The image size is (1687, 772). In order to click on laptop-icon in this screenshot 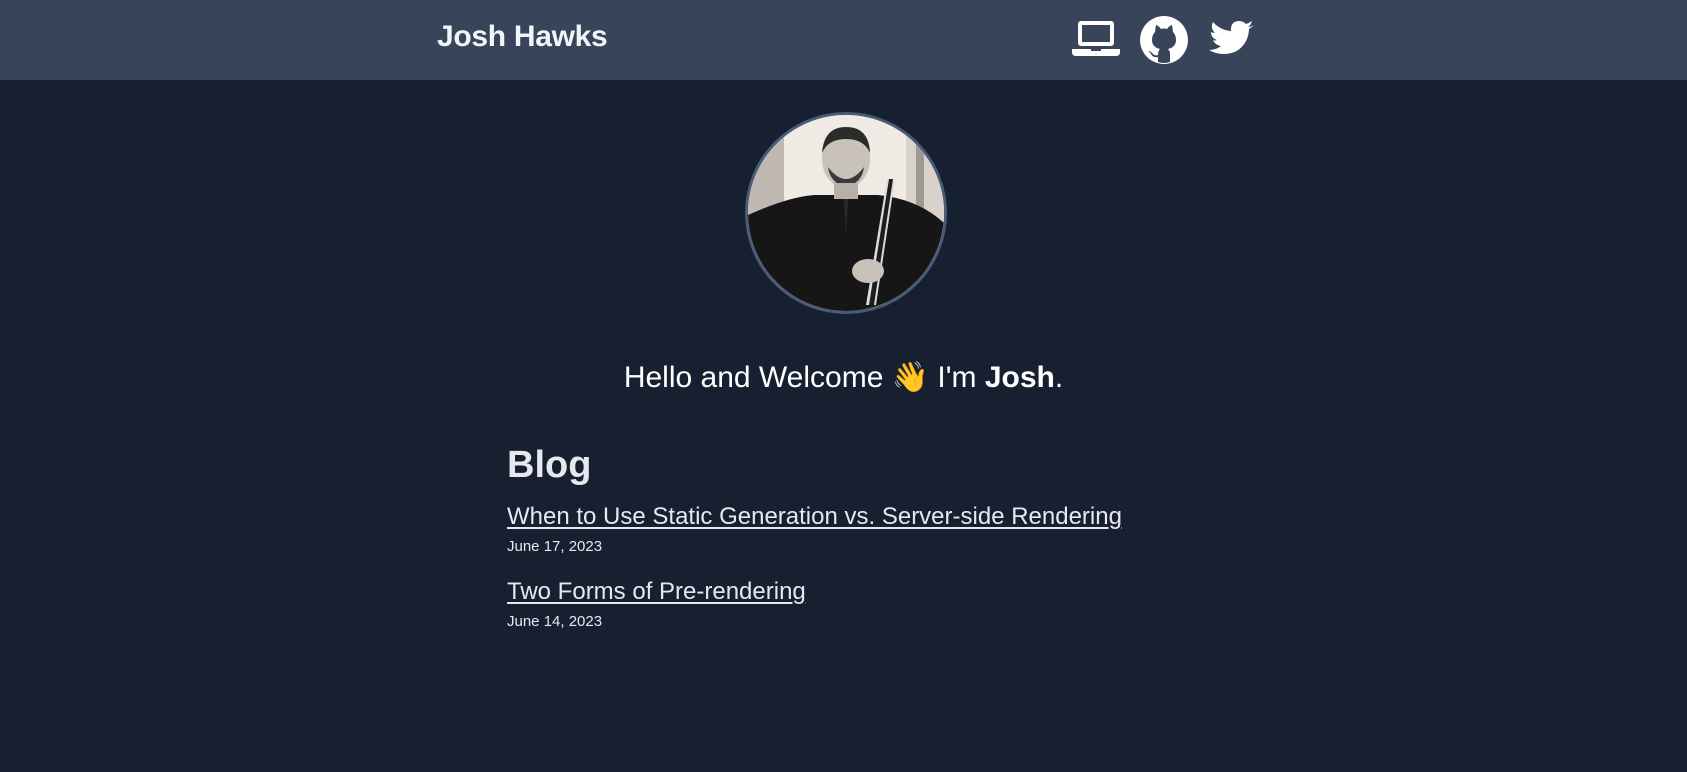, I will do `click(1096, 40)`.